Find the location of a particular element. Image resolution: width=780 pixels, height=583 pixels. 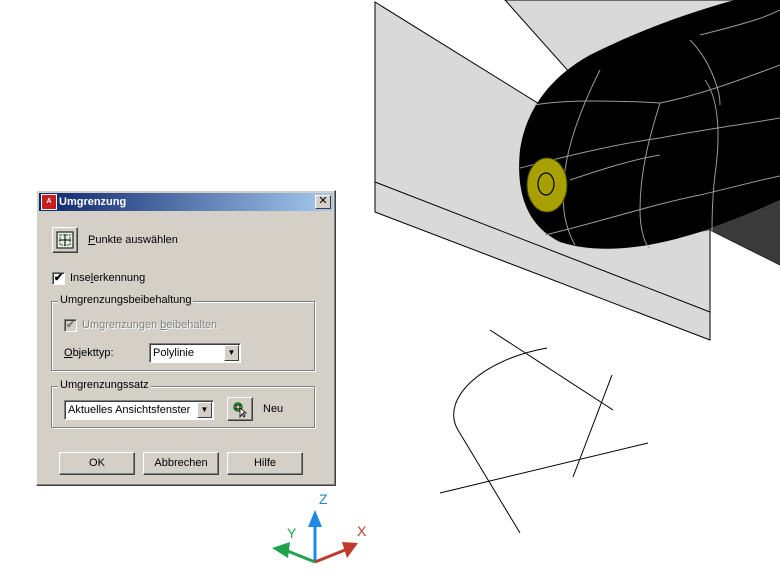

ucs-y-label: Y is located at coordinates (292, 533).